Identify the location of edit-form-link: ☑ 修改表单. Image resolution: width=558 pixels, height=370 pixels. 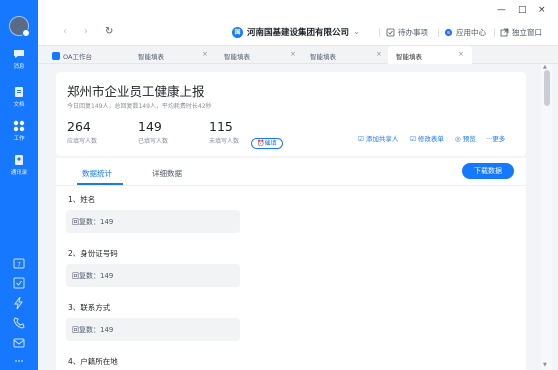
(427, 138).